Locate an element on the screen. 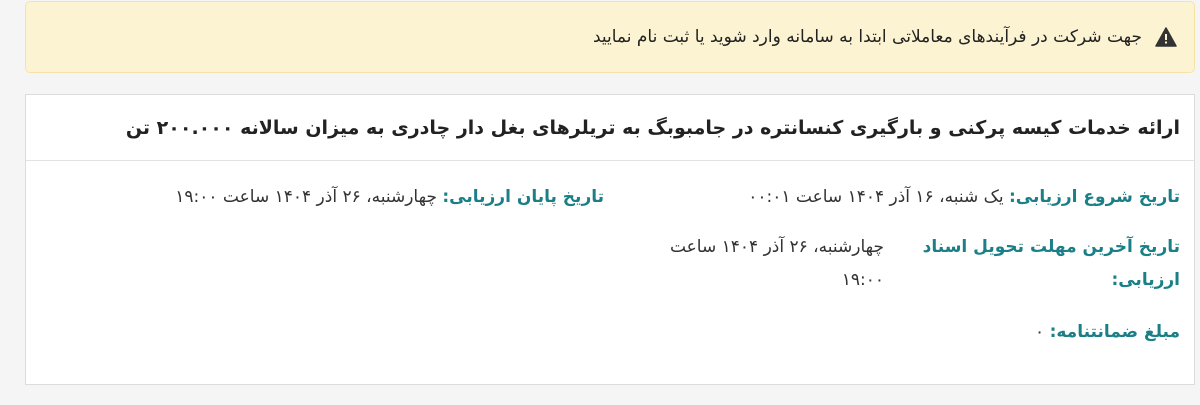  guarantee-label: مبلغ ضمانتنامه: is located at coordinates (1114, 332).